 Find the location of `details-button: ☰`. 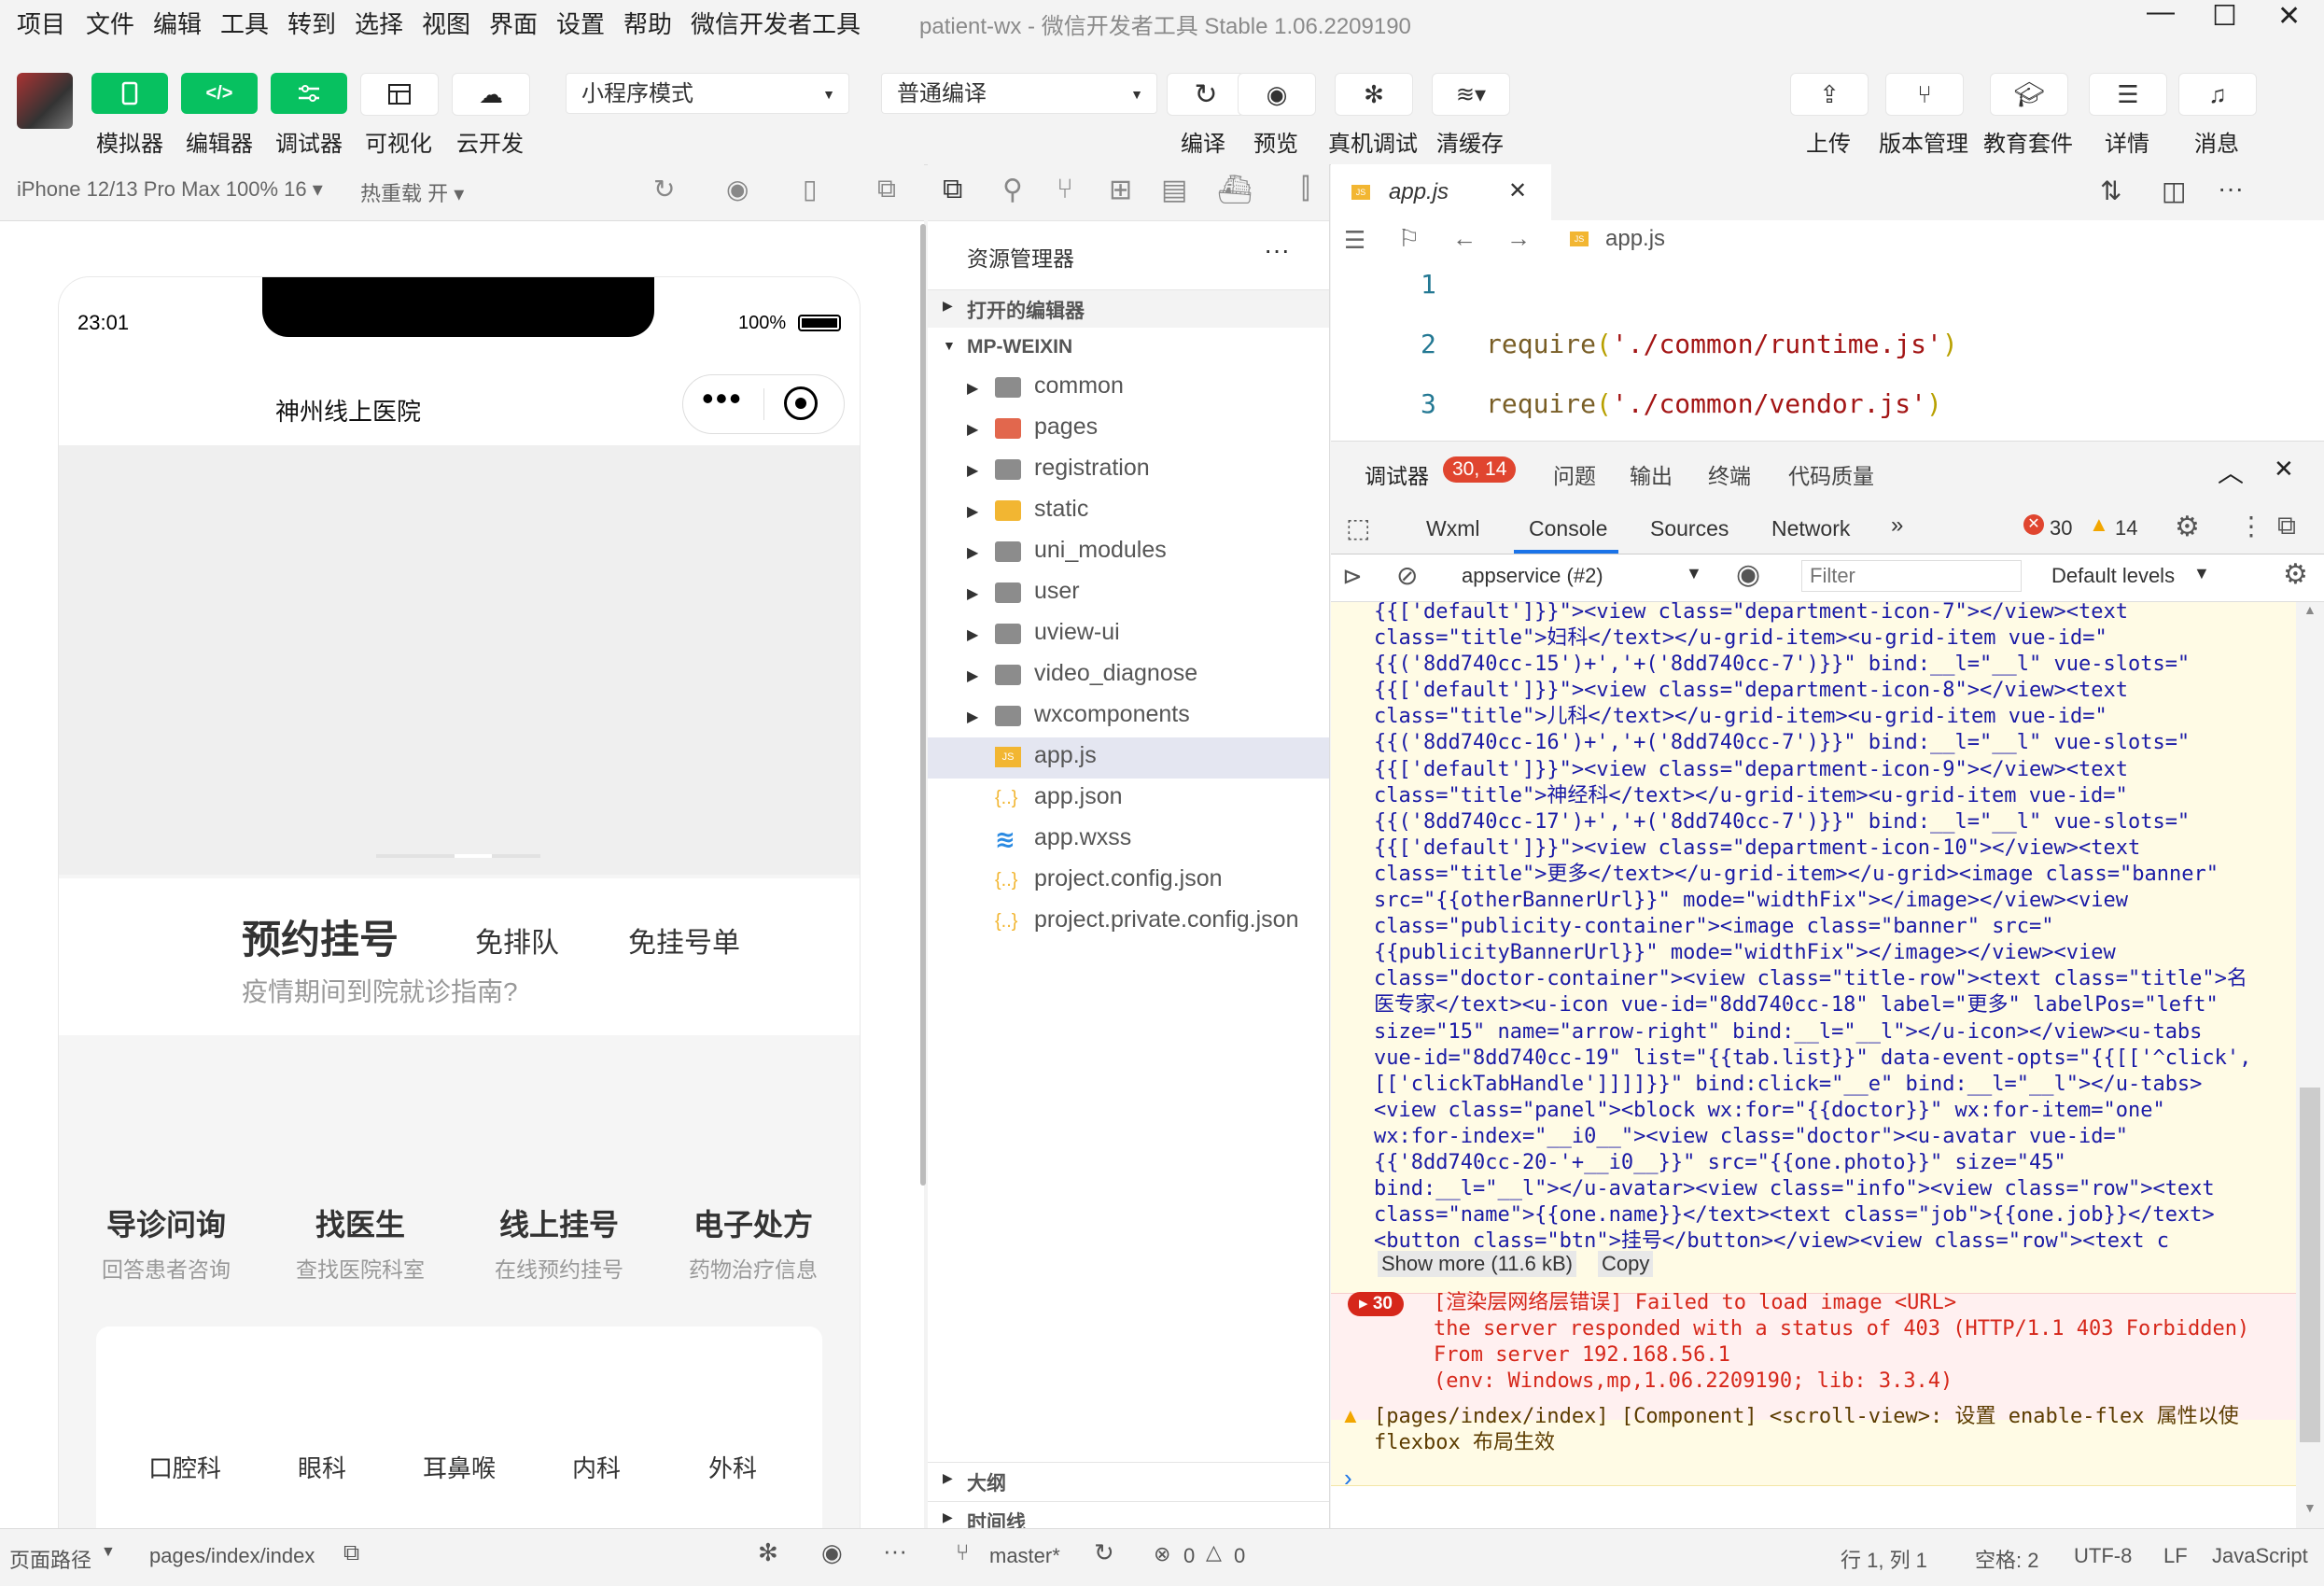

details-button: ☰ is located at coordinates (2128, 94).